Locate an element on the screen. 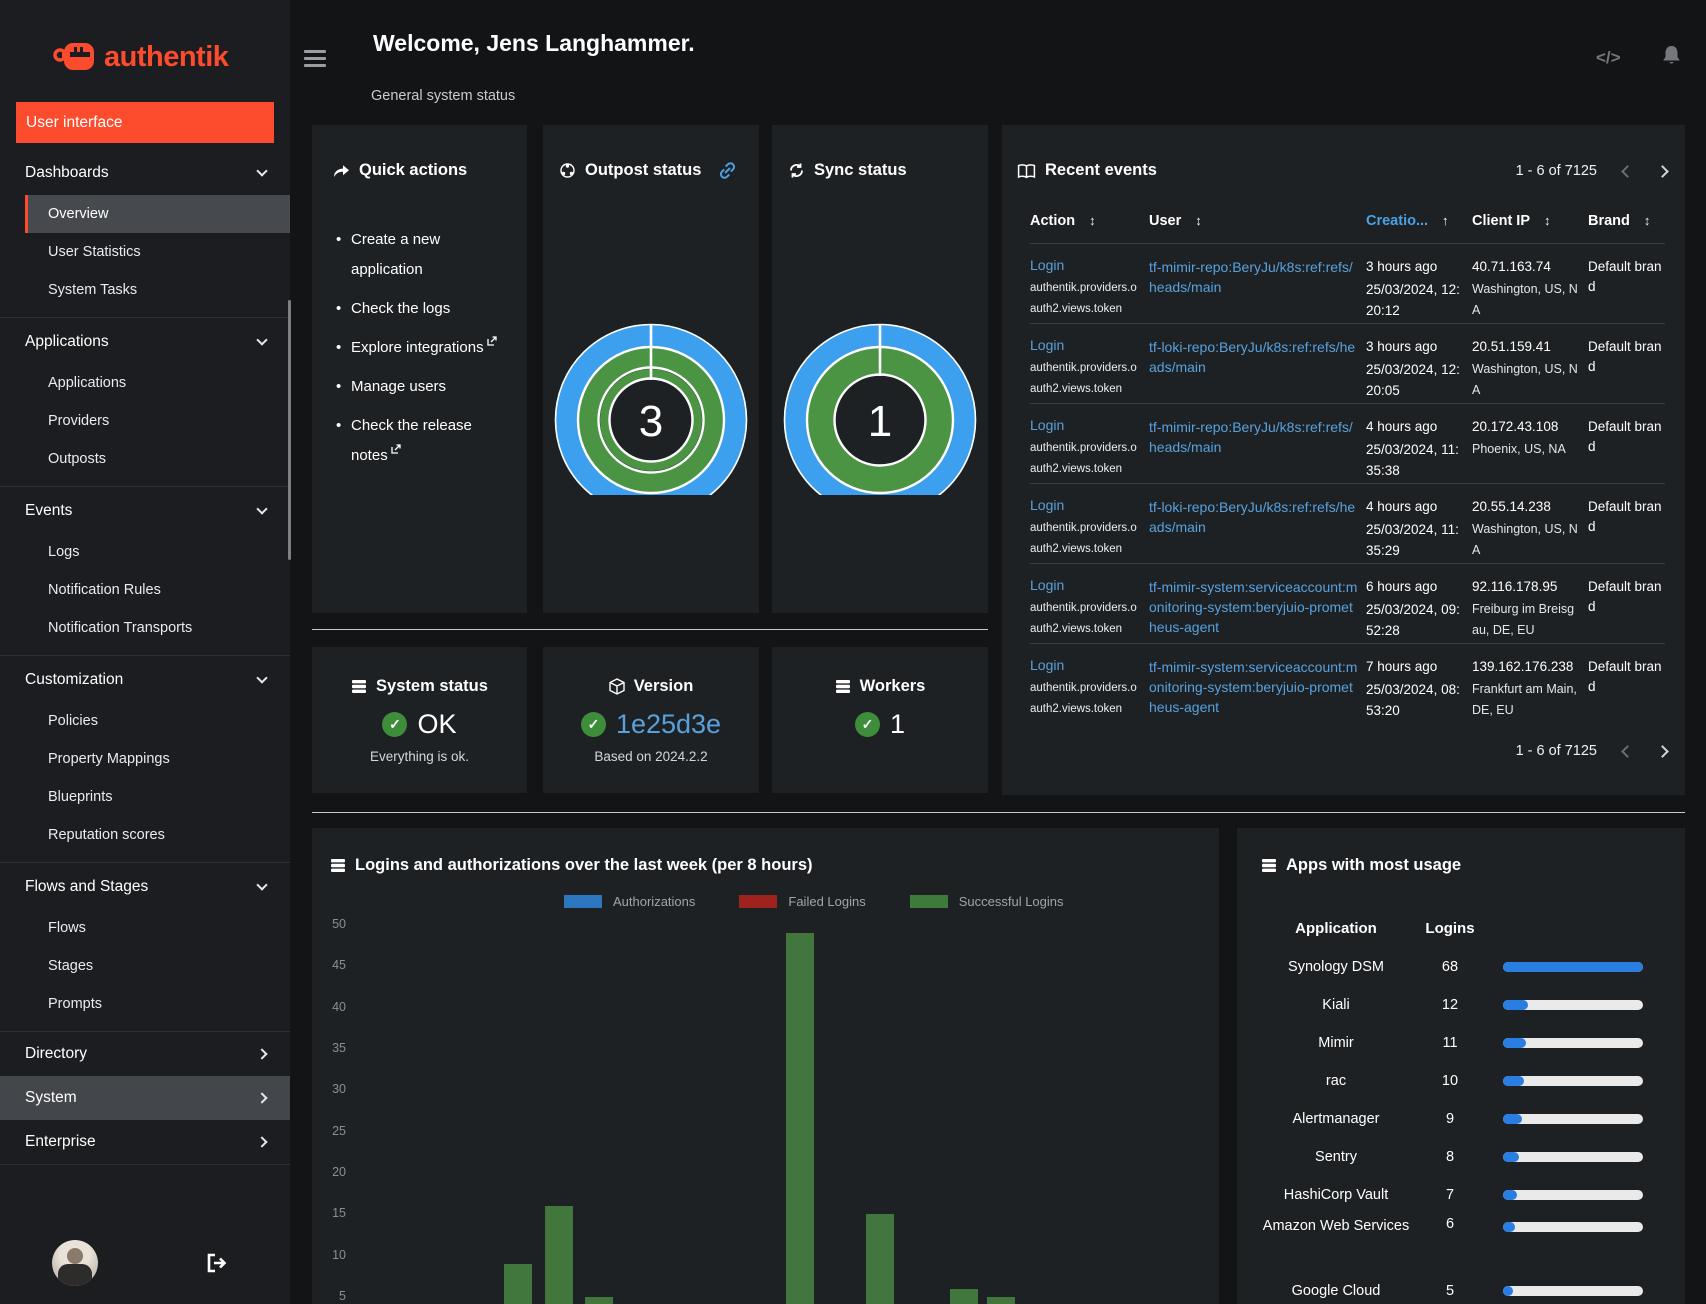 This screenshot has width=1706, height=1304. quick-action-release-notes: Check the release notes is located at coordinates (423, 441).